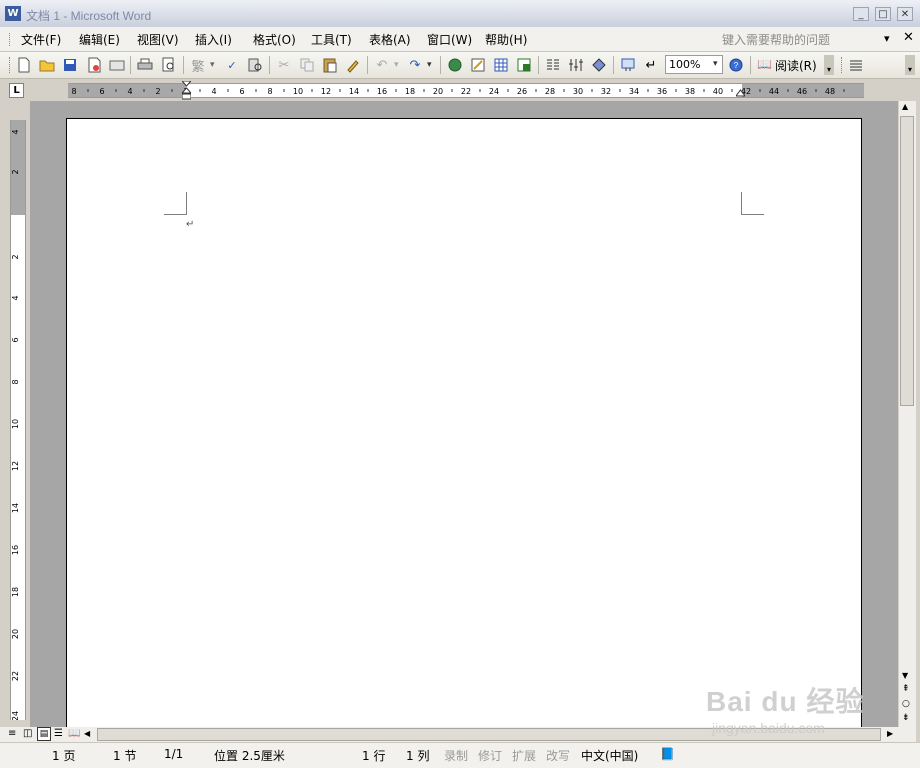  I want to click on permission-icon, so click(94, 65).